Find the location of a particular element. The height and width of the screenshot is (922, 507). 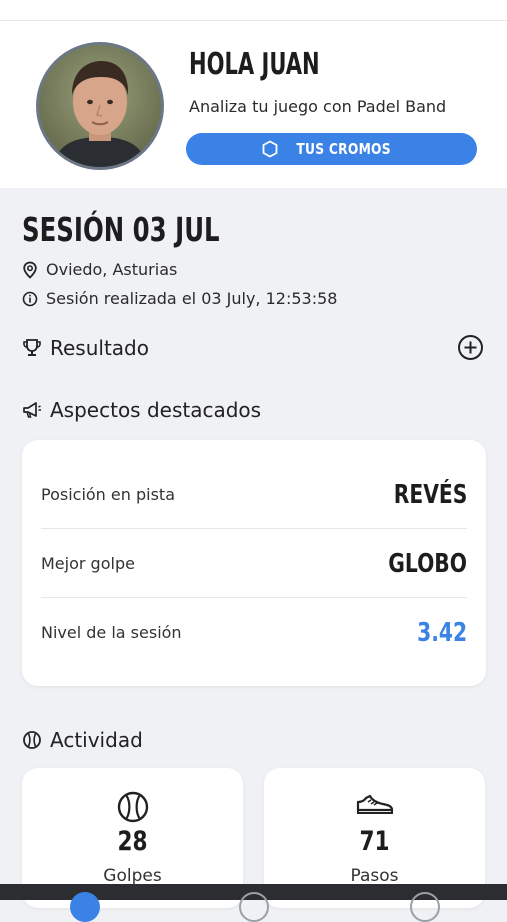

location-text: Oviedo, Asturias is located at coordinates (112, 269).